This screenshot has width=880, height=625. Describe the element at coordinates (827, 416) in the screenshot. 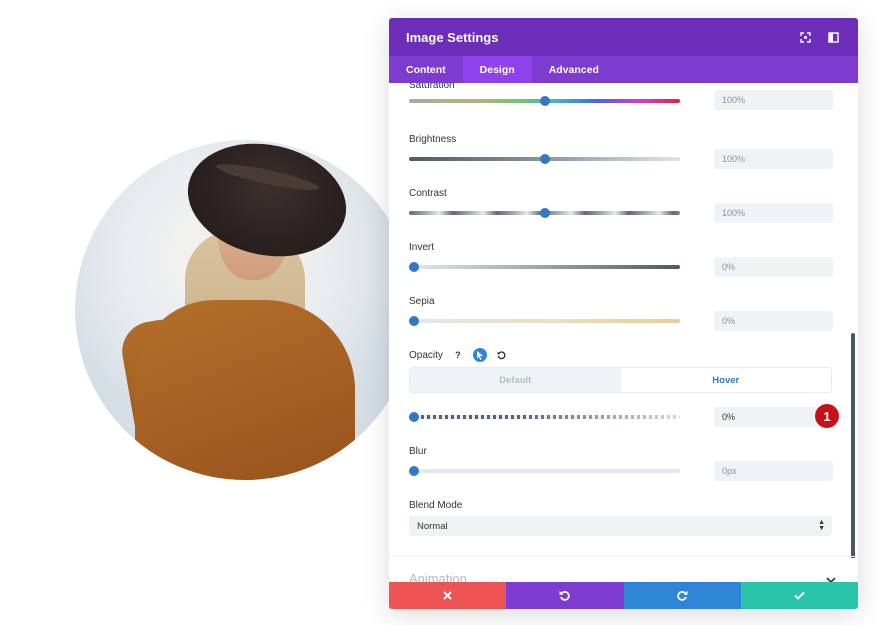

I see `annotation-badge: 1` at that location.